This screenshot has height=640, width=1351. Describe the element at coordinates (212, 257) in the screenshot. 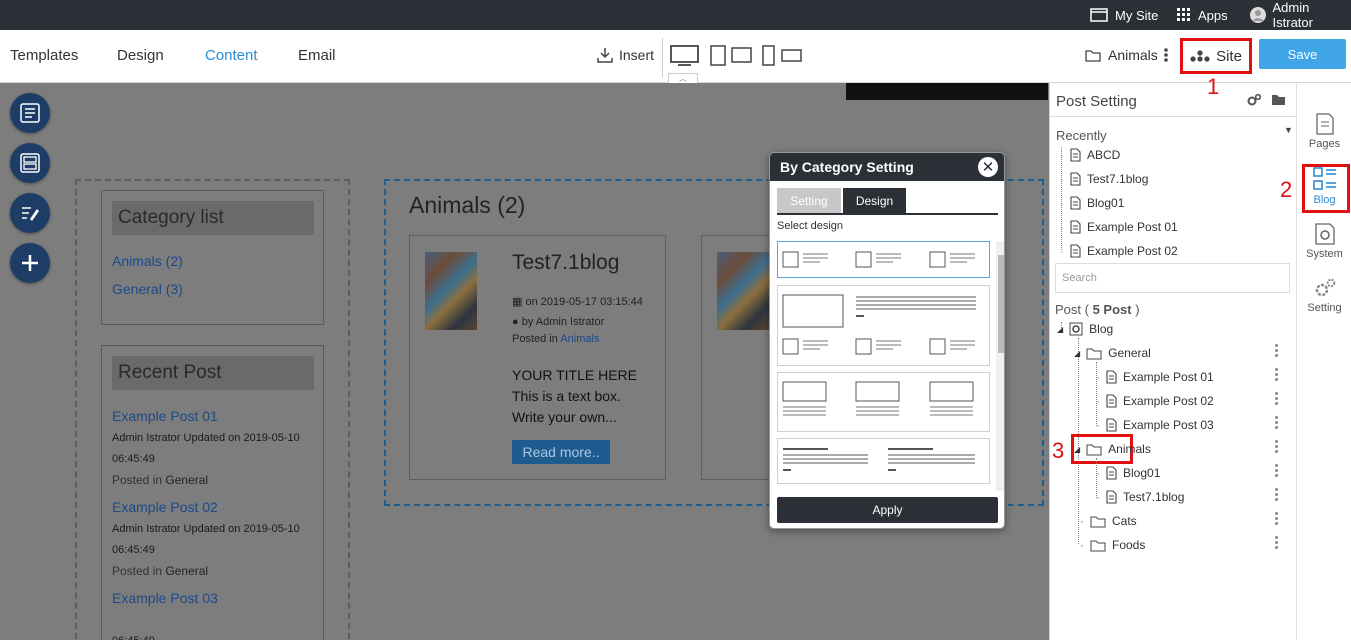

I see `category-list-widget: Category list Animals (2) General (3)` at that location.